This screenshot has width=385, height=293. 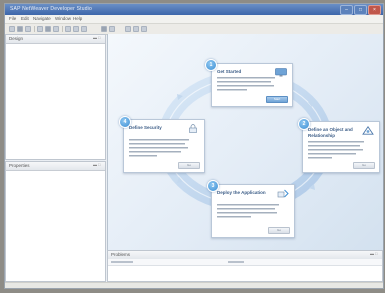 I want to click on problems-tab-label: Problems, so click(x=121, y=254).